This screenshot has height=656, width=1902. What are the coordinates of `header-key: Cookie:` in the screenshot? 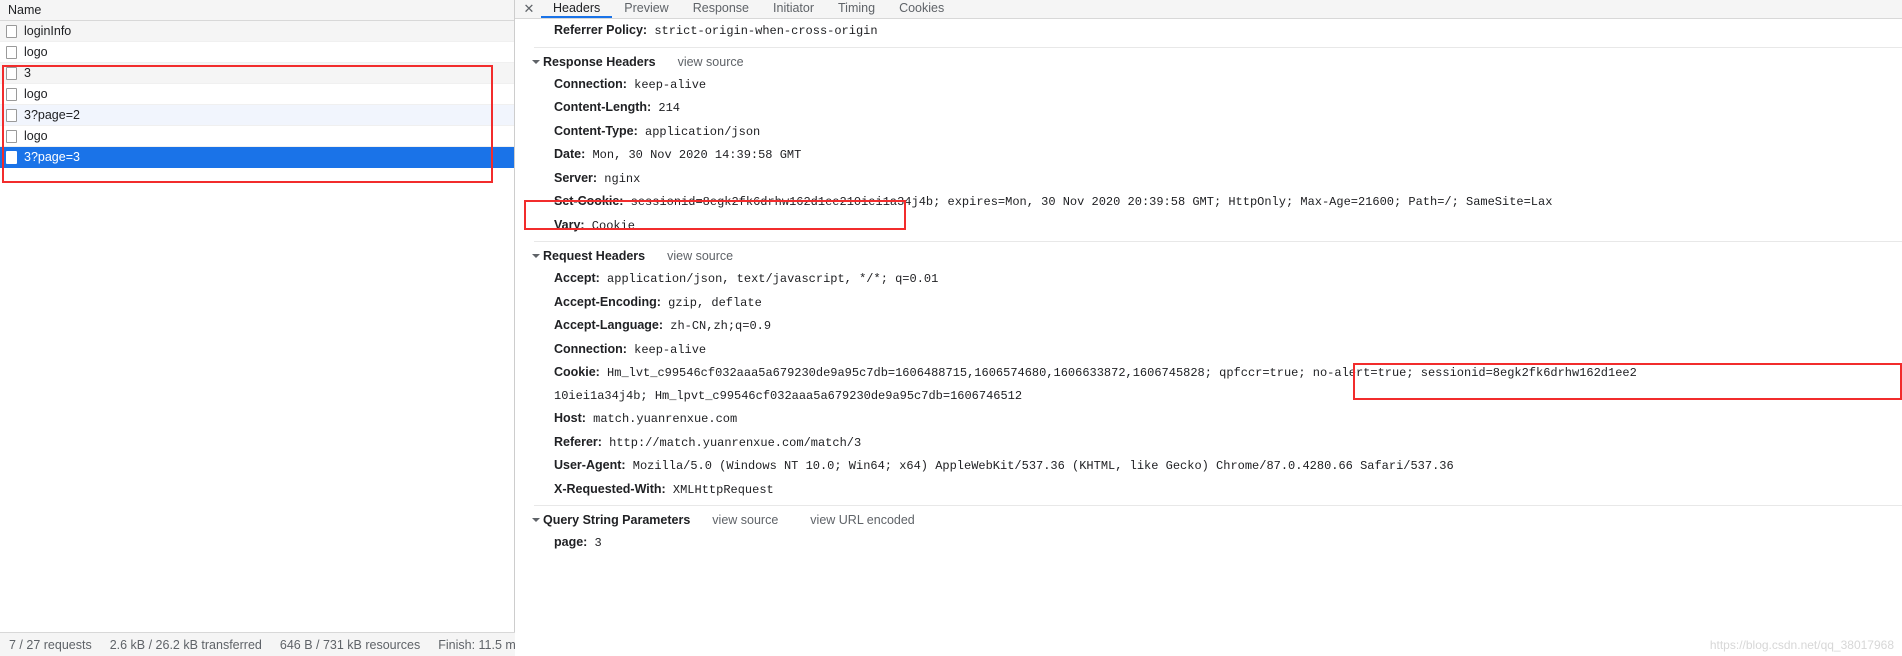 It's located at (577, 372).